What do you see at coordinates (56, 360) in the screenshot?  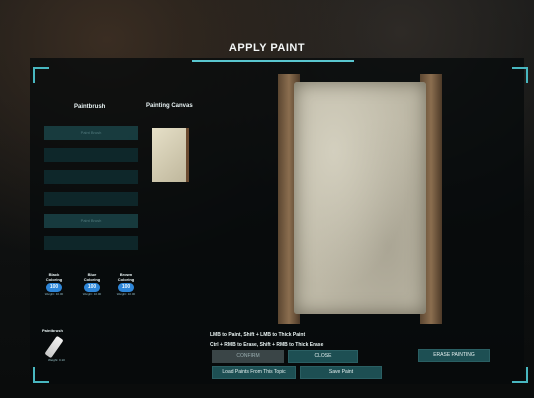 I see `paintbrush-item-weight: Weight: 0.10` at bounding box center [56, 360].